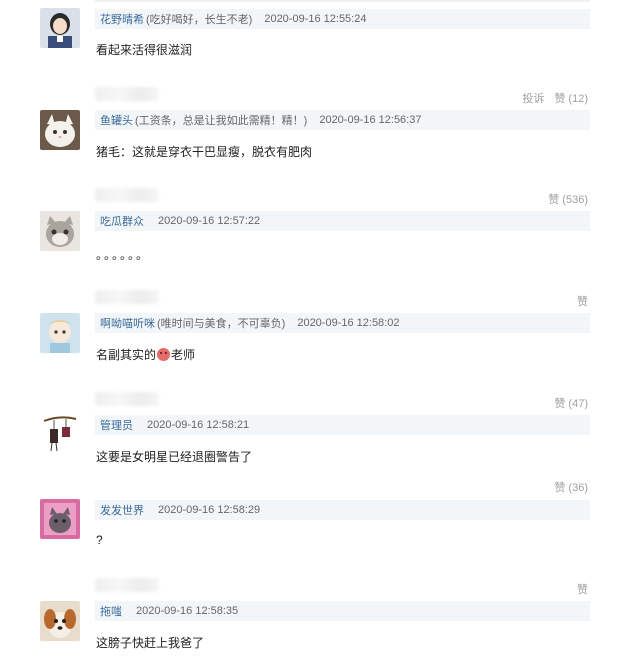 The height and width of the screenshot is (670, 641). Describe the element at coordinates (183, 355) in the screenshot. I see `comment-text-part: 老师` at that location.